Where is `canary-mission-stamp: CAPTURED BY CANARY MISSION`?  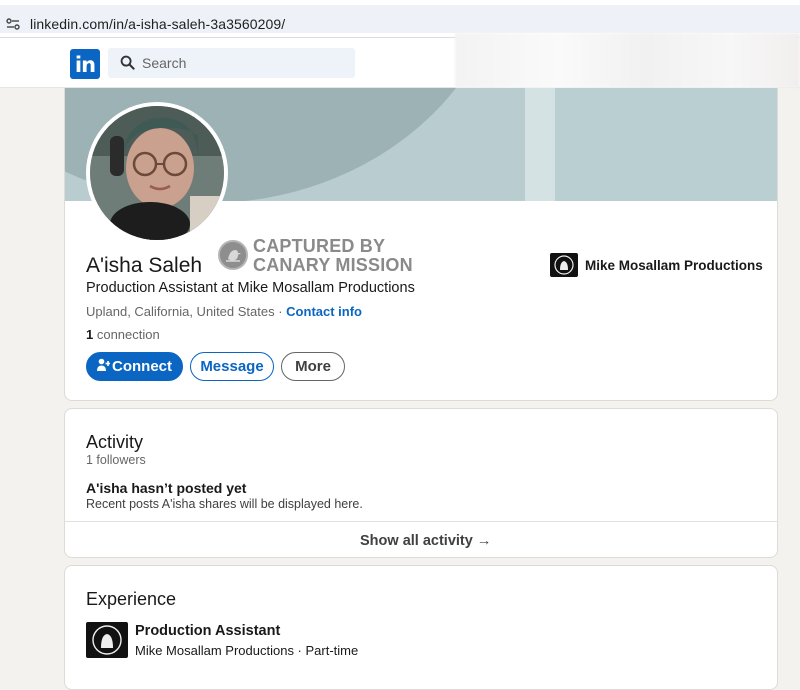 canary-mission-stamp: CAPTURED BY CANARY MISSION is located at coordinates (333, 256).